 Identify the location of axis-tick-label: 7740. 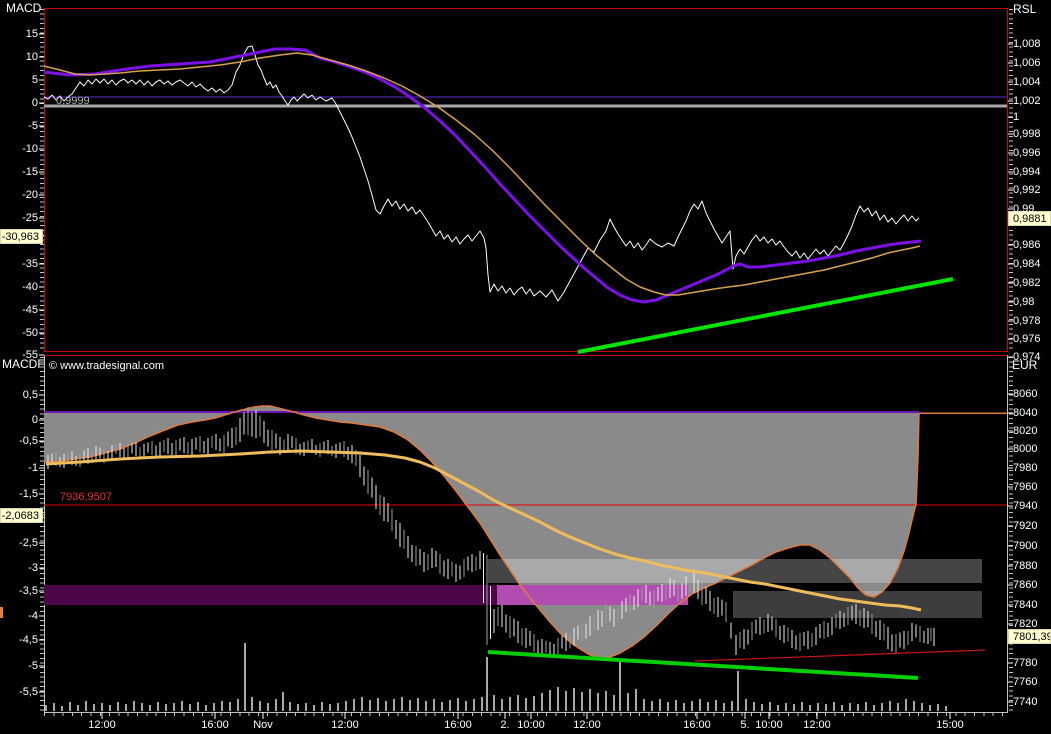
(1025, 702).